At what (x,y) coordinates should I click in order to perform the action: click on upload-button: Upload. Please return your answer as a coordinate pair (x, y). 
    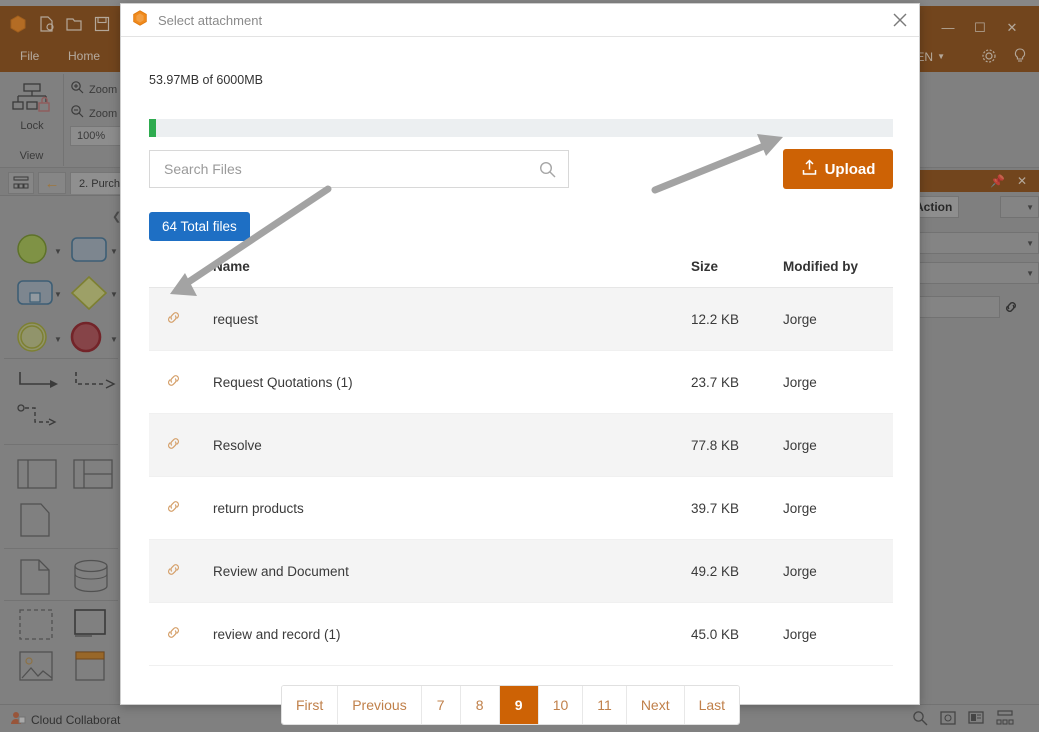
    Looking at the image, I should click on (838, 169).